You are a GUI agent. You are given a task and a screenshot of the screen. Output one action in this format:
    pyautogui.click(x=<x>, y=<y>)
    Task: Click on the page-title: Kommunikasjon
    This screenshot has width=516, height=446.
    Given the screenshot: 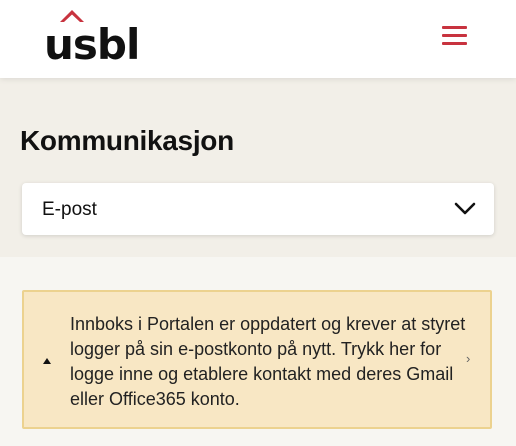 What is the action you would take?
    pyautogui.click(x=127, y=140)
    